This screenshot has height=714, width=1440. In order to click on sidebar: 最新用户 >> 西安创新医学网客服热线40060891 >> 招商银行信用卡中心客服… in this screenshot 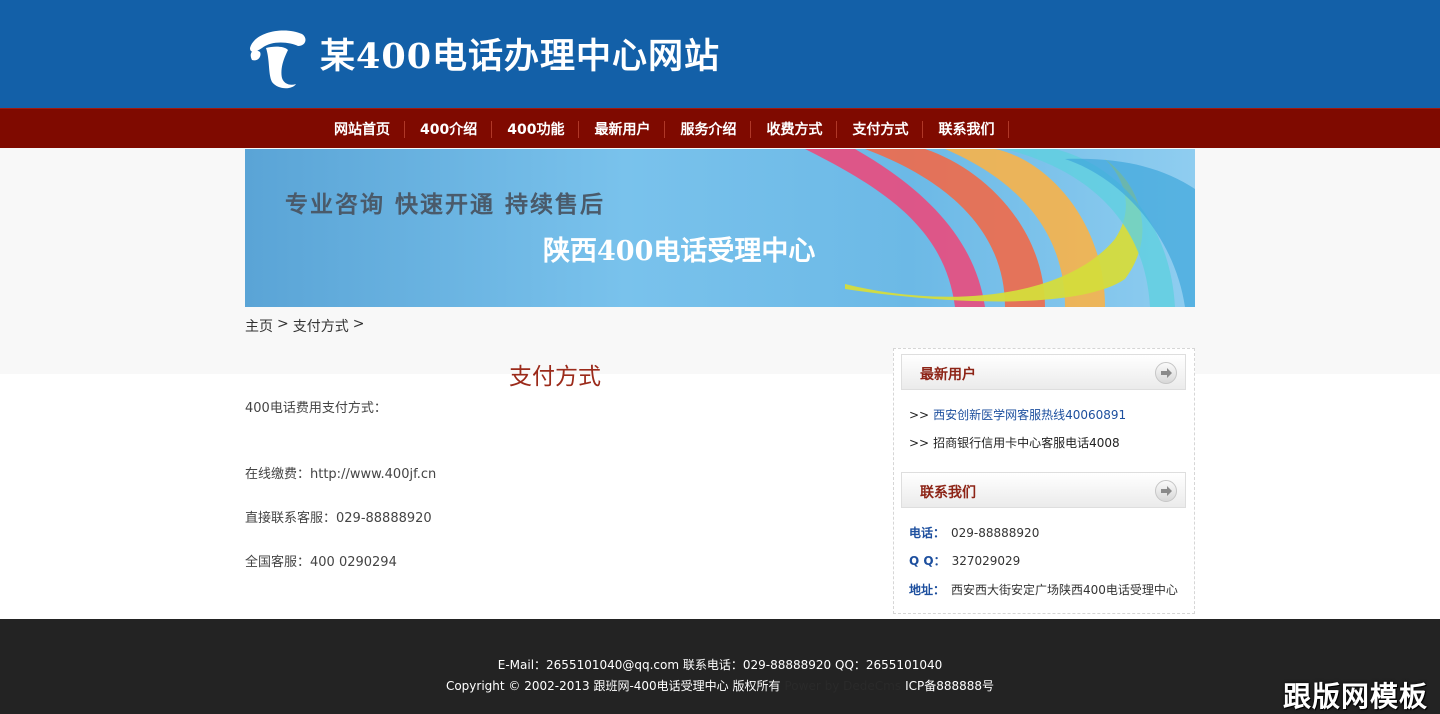, I will do `click(1044, 481)`.